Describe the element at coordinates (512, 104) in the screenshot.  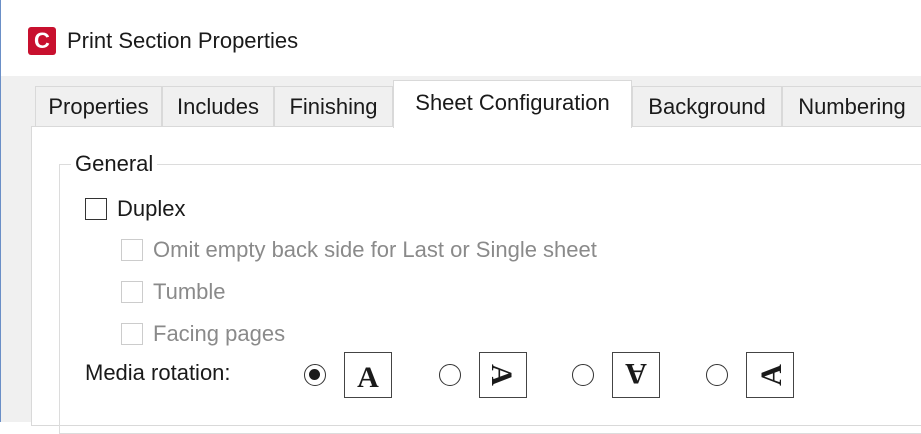
I see `tab-sheet-configuration: Sheet Configuration` at that location.